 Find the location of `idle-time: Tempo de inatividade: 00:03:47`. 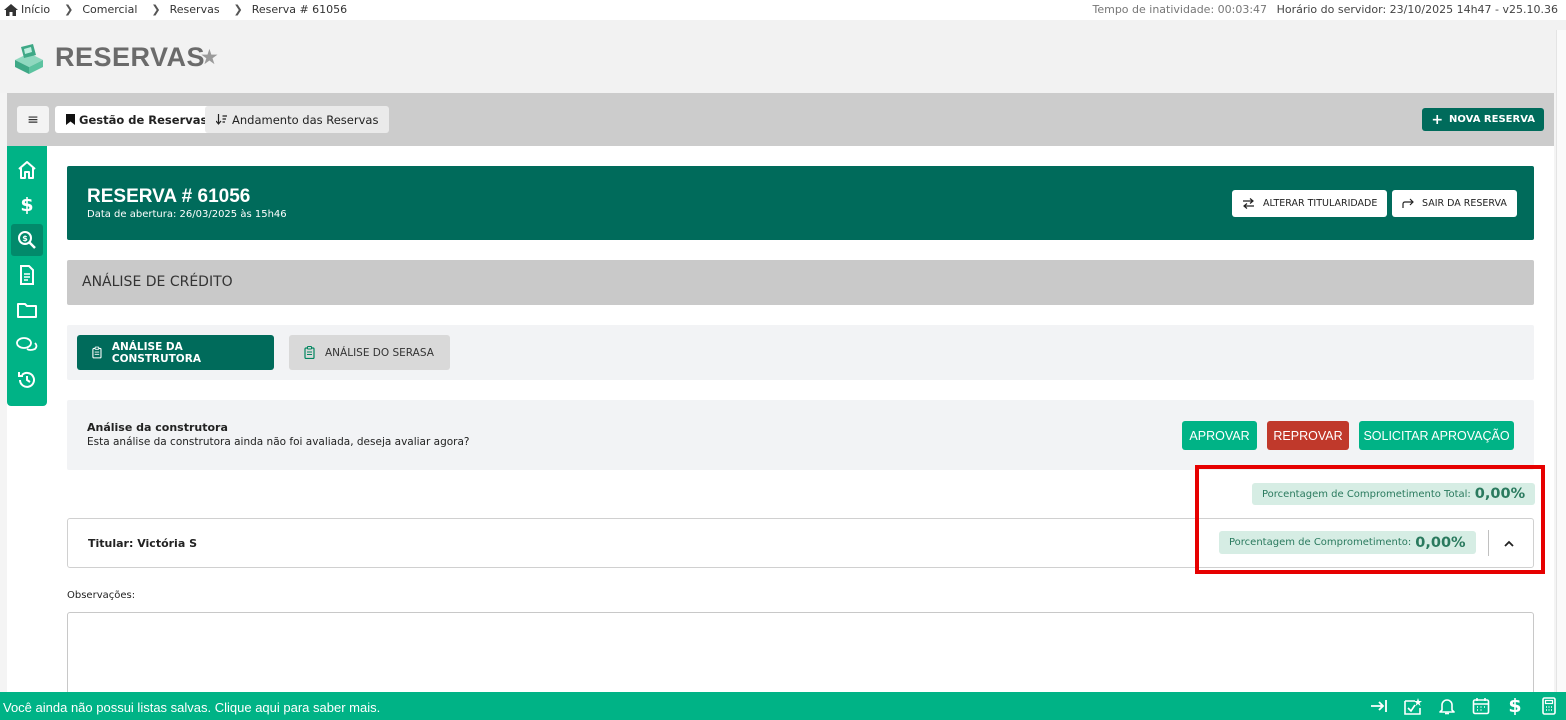

idle-time: Tempo de inatividade: 00:03:47 is located at coordinates (1180, 9).